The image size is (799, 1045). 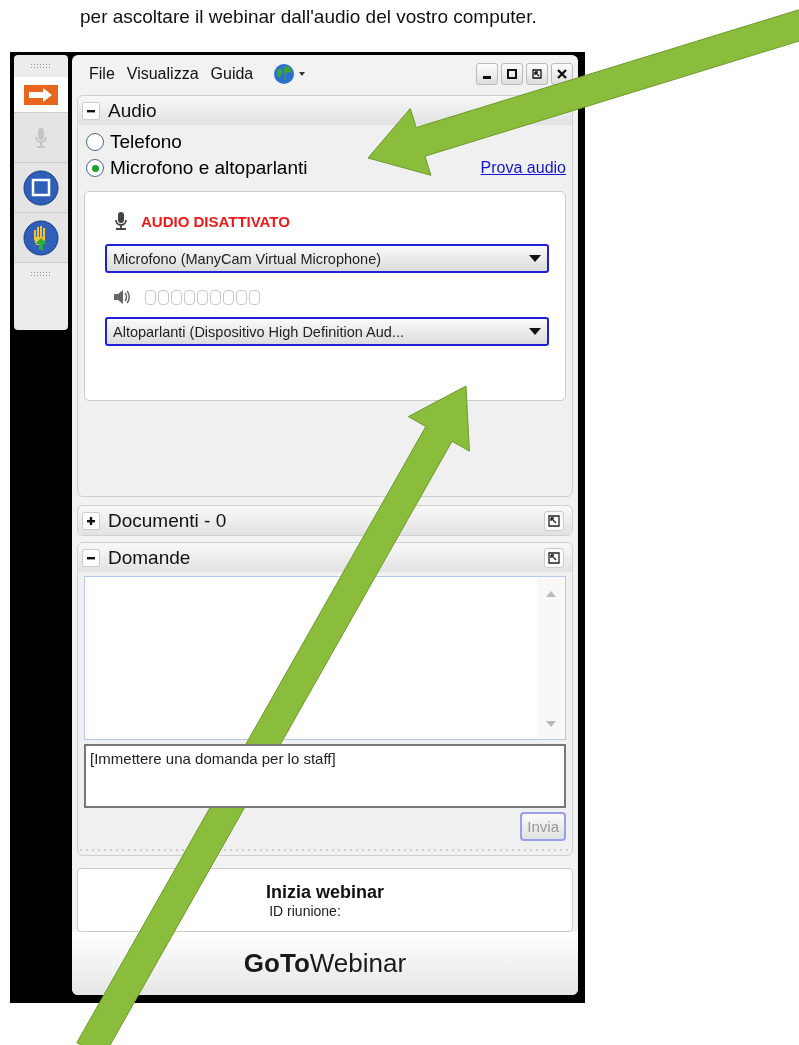 What do you see at coordinates (162, 74) in the screenshot?
I see `menu-item: Visualizza` at bounding box center [162, 74].